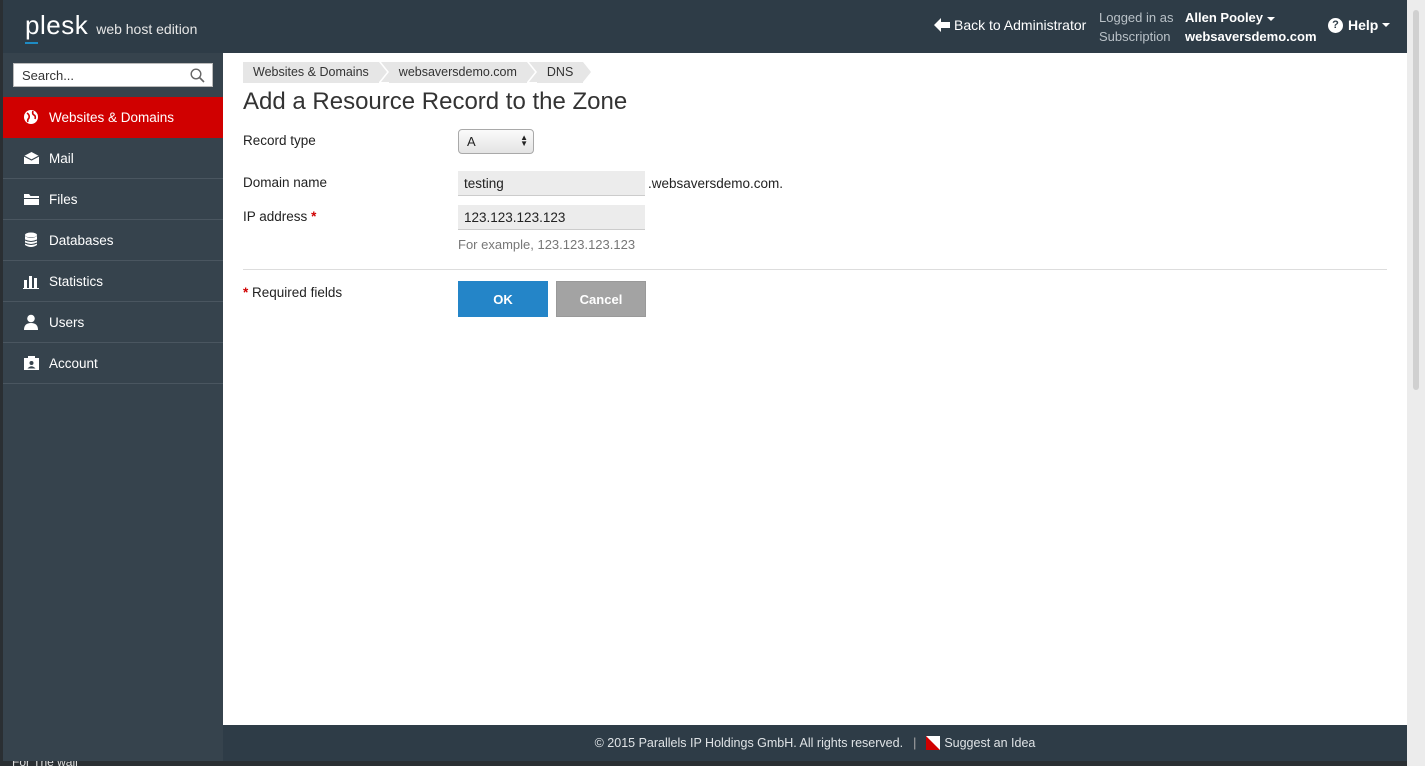 This screenshot has width=1425, height=766. I want to click on logo-edition: web host edition, so click(147, 29).